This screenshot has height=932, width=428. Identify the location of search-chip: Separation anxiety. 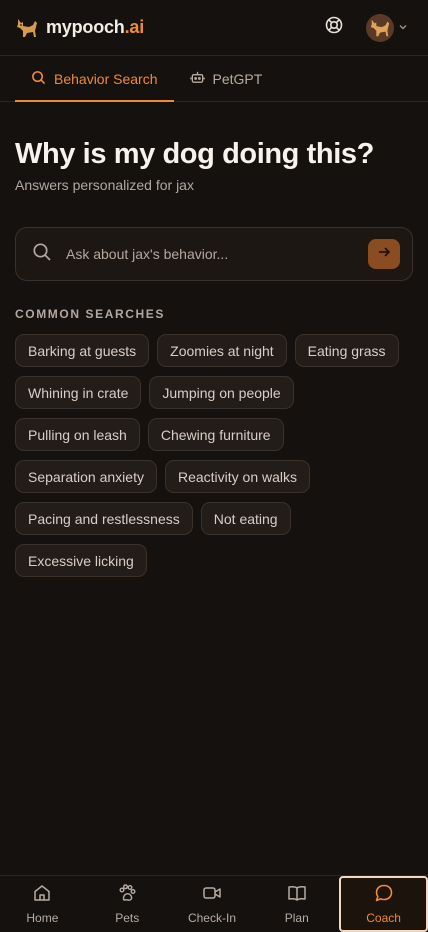
(86, 476).